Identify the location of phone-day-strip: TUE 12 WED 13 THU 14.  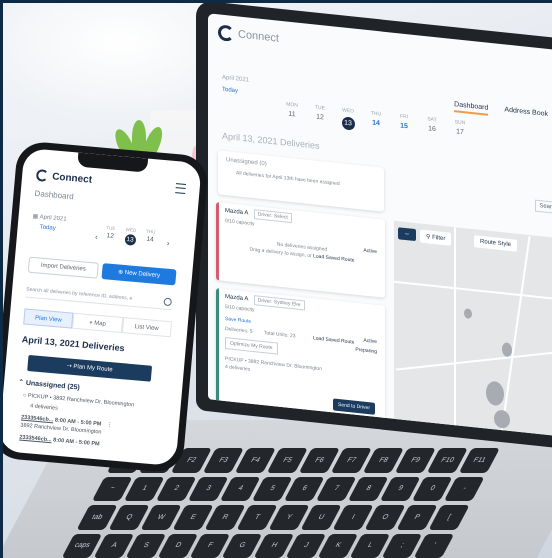
(130, 236).